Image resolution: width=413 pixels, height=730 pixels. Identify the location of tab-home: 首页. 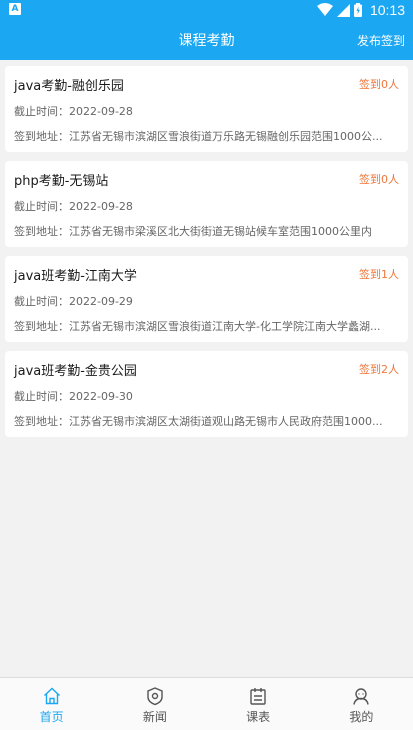
(51, 704).